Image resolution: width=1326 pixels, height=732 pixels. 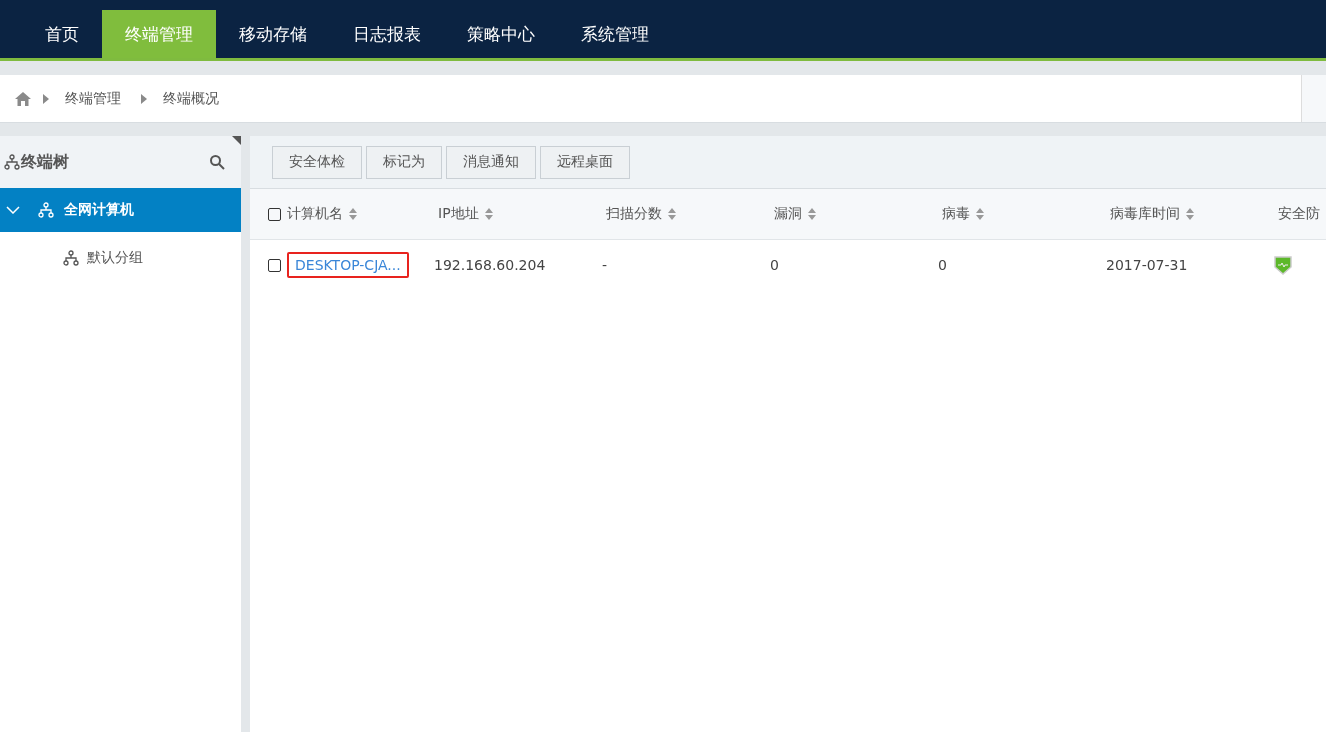 What do you see at coordinates (585, 162) in the screenshot?
I see `toolbar-button: 远程桌面` at bounding box center [585, 162].